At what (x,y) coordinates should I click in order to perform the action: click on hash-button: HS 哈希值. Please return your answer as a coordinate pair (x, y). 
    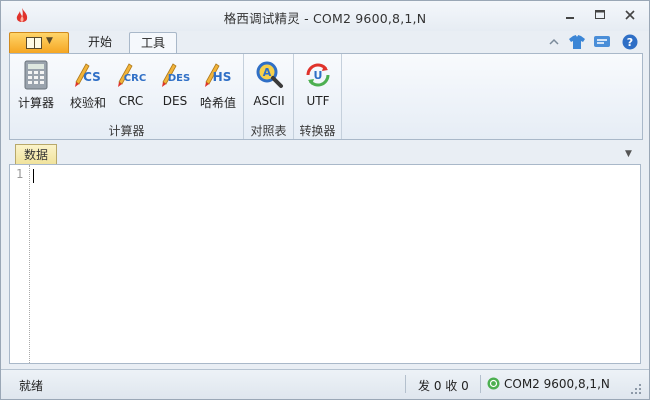
    Looking at the image, I should click on (218, 87).